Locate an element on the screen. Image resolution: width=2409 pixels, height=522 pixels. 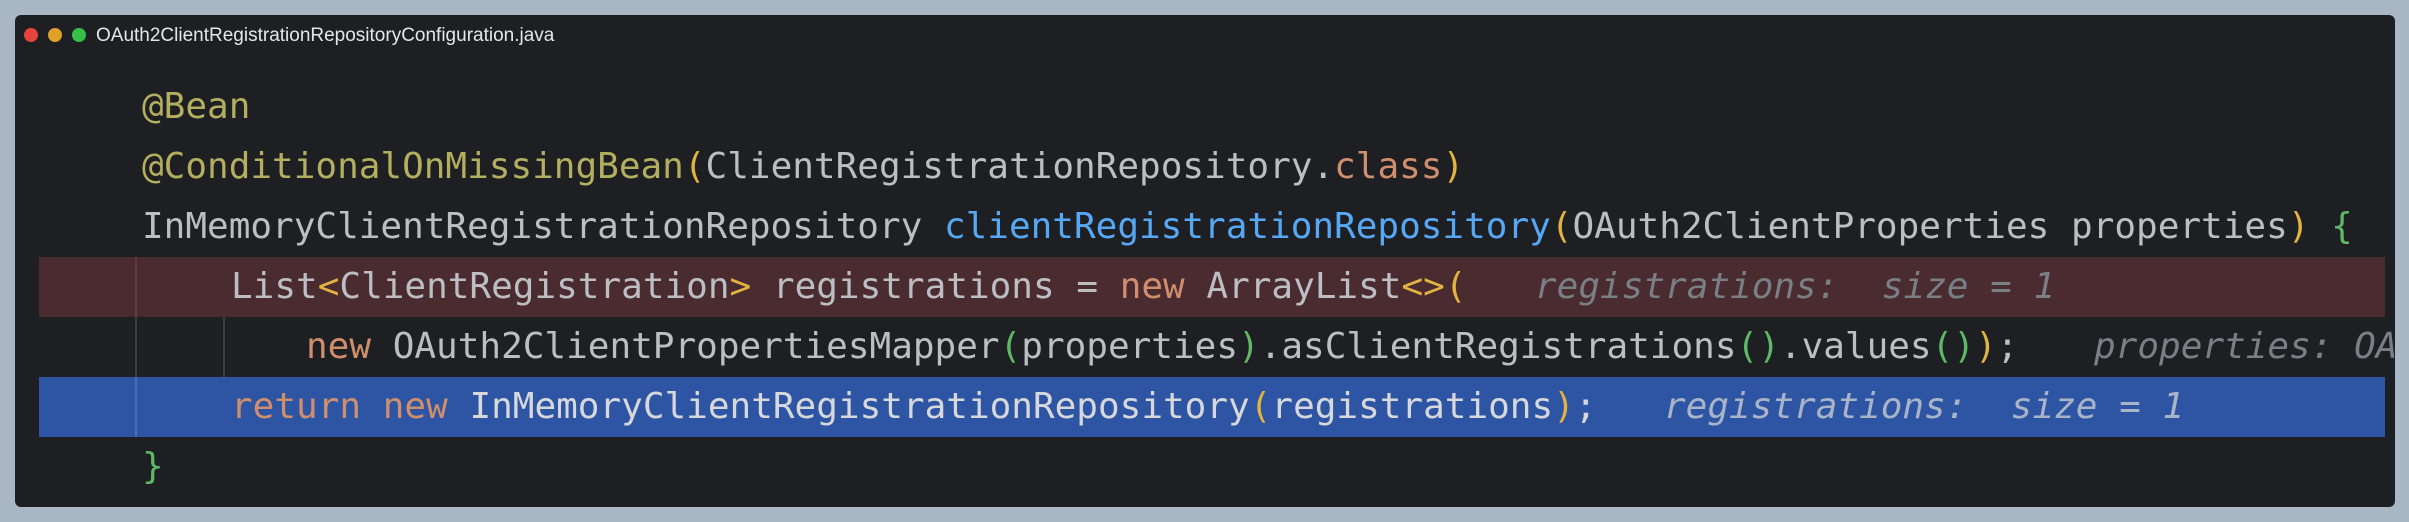
diamond-operator: <> is located at coordinates (1423, 286).